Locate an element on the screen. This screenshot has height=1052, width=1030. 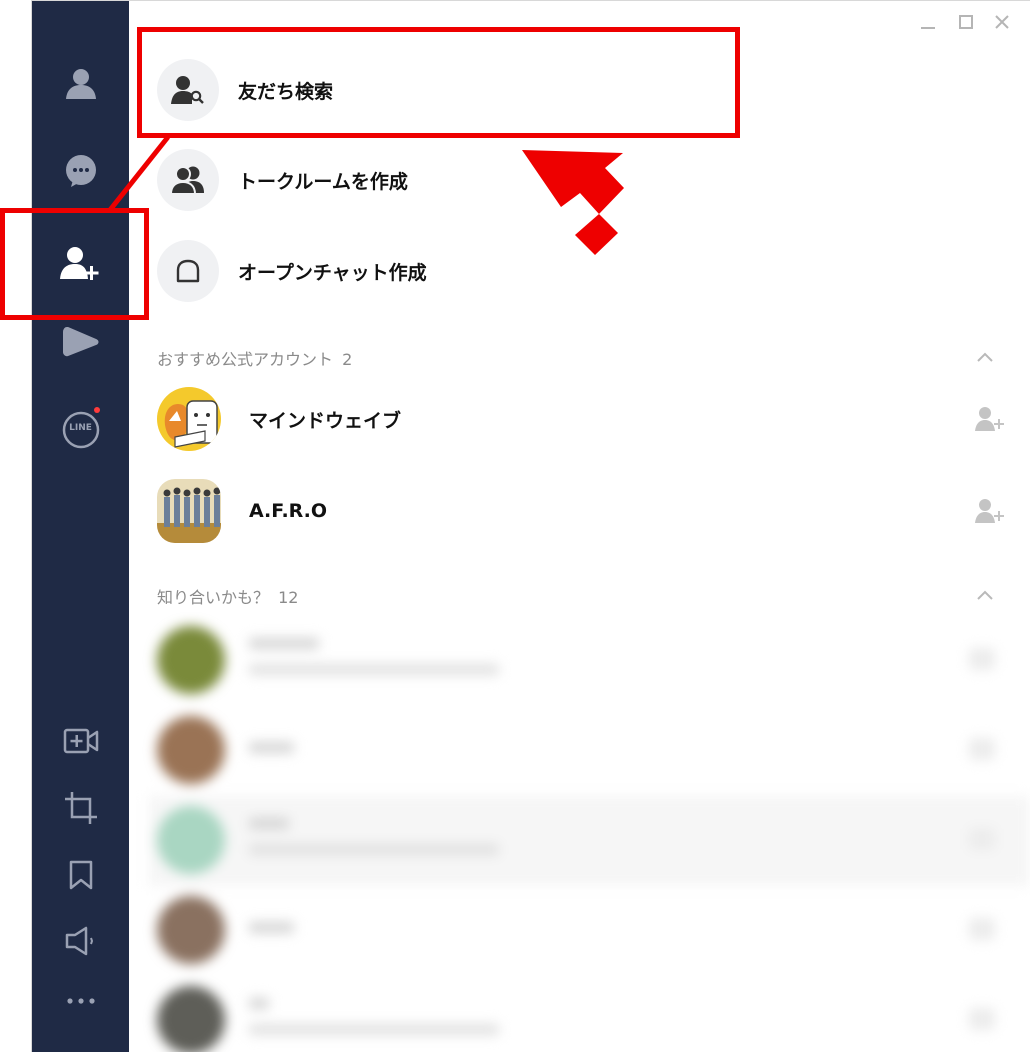
more-icon is located at coordinates (80, 1001).